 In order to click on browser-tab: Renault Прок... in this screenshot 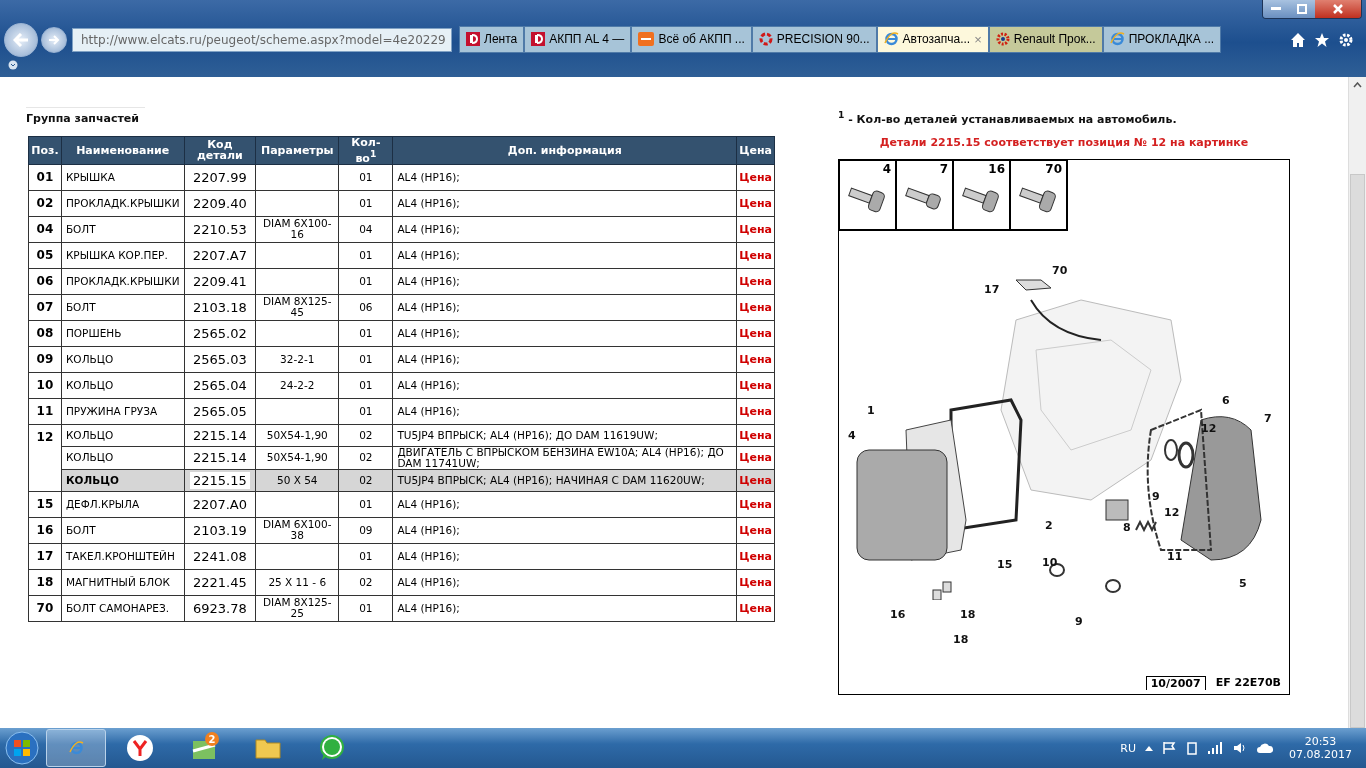, I will do `click(1045, 39)`.